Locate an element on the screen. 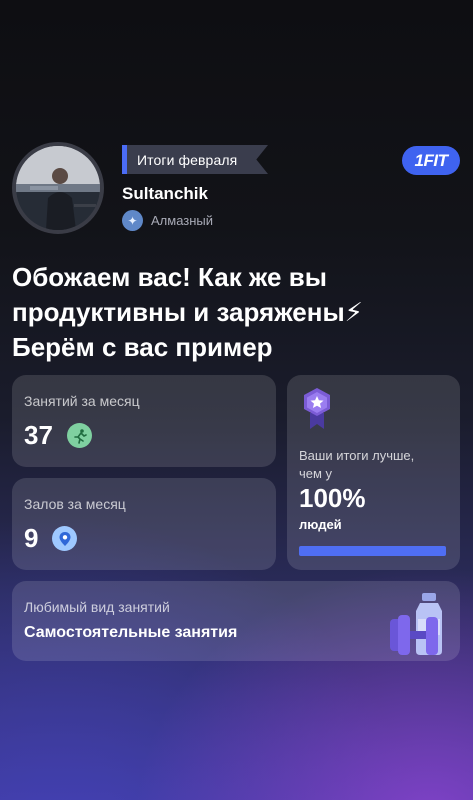  gyms-card: Залов за месяц 9 is located at coordinates (144, 524).